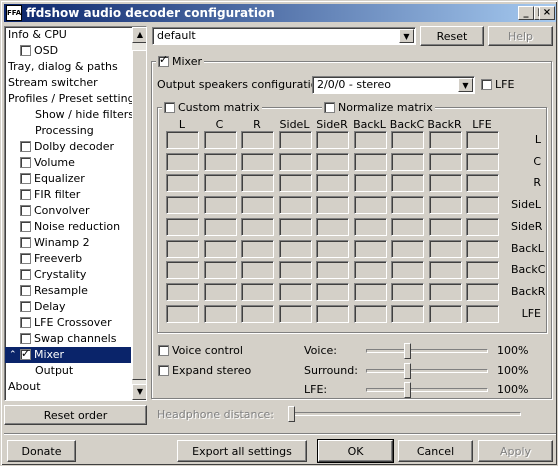 This screenshot has height=466, width=558. Describe the element at coordinates (200, 350) in the screenshot. I see `voice-control-toggle: Voice control` at that location.